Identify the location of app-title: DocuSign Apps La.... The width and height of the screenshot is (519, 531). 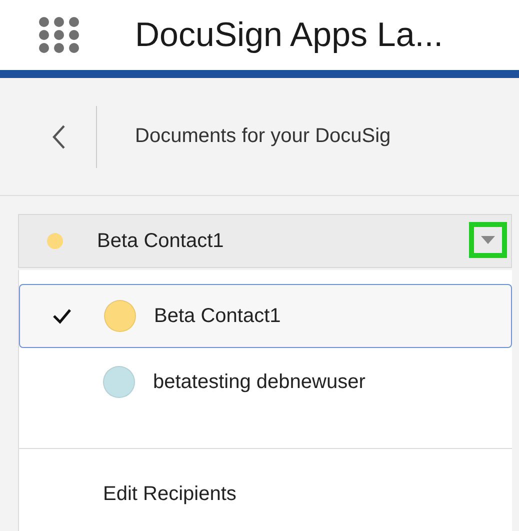
(289, 35).